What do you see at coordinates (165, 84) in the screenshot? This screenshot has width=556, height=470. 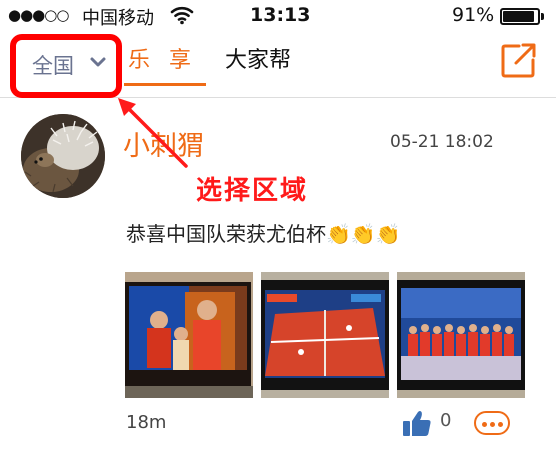 I see `active-tab-indicator` at bounding box center [165, 84].